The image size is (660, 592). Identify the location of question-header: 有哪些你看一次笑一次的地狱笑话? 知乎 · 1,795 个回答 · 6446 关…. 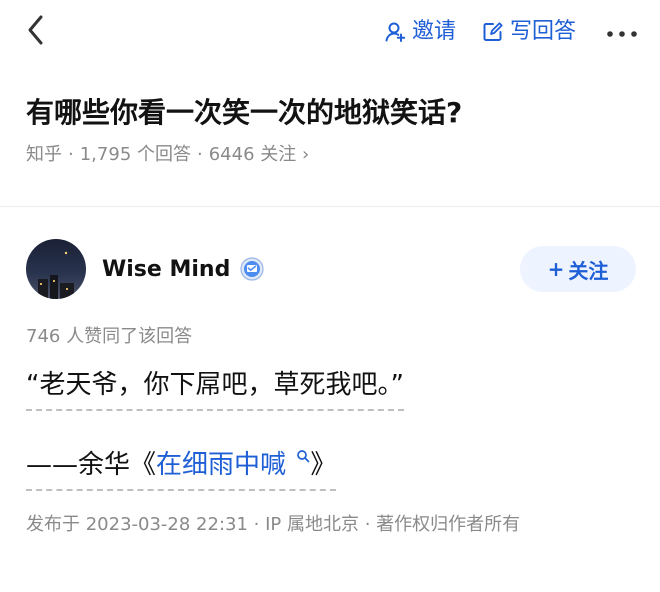
(333, 130).